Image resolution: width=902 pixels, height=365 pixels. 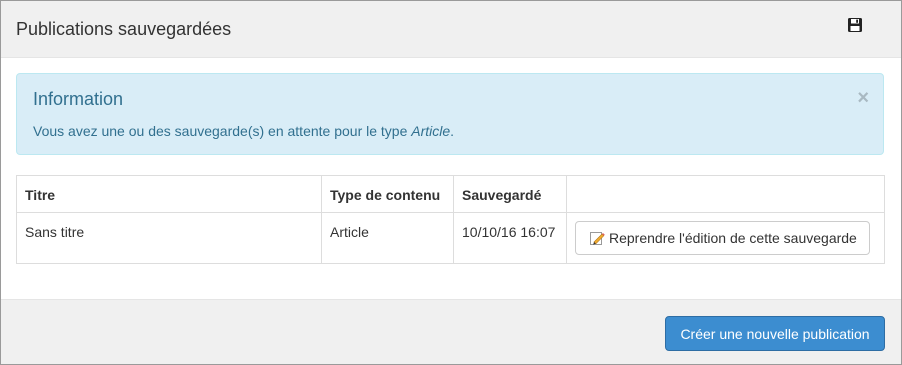 What do you see at coordinates (775, 333) in the screenshot?
I see `create-publication-button: Créer une nouvelle publication` at bounding box center [775, 333].